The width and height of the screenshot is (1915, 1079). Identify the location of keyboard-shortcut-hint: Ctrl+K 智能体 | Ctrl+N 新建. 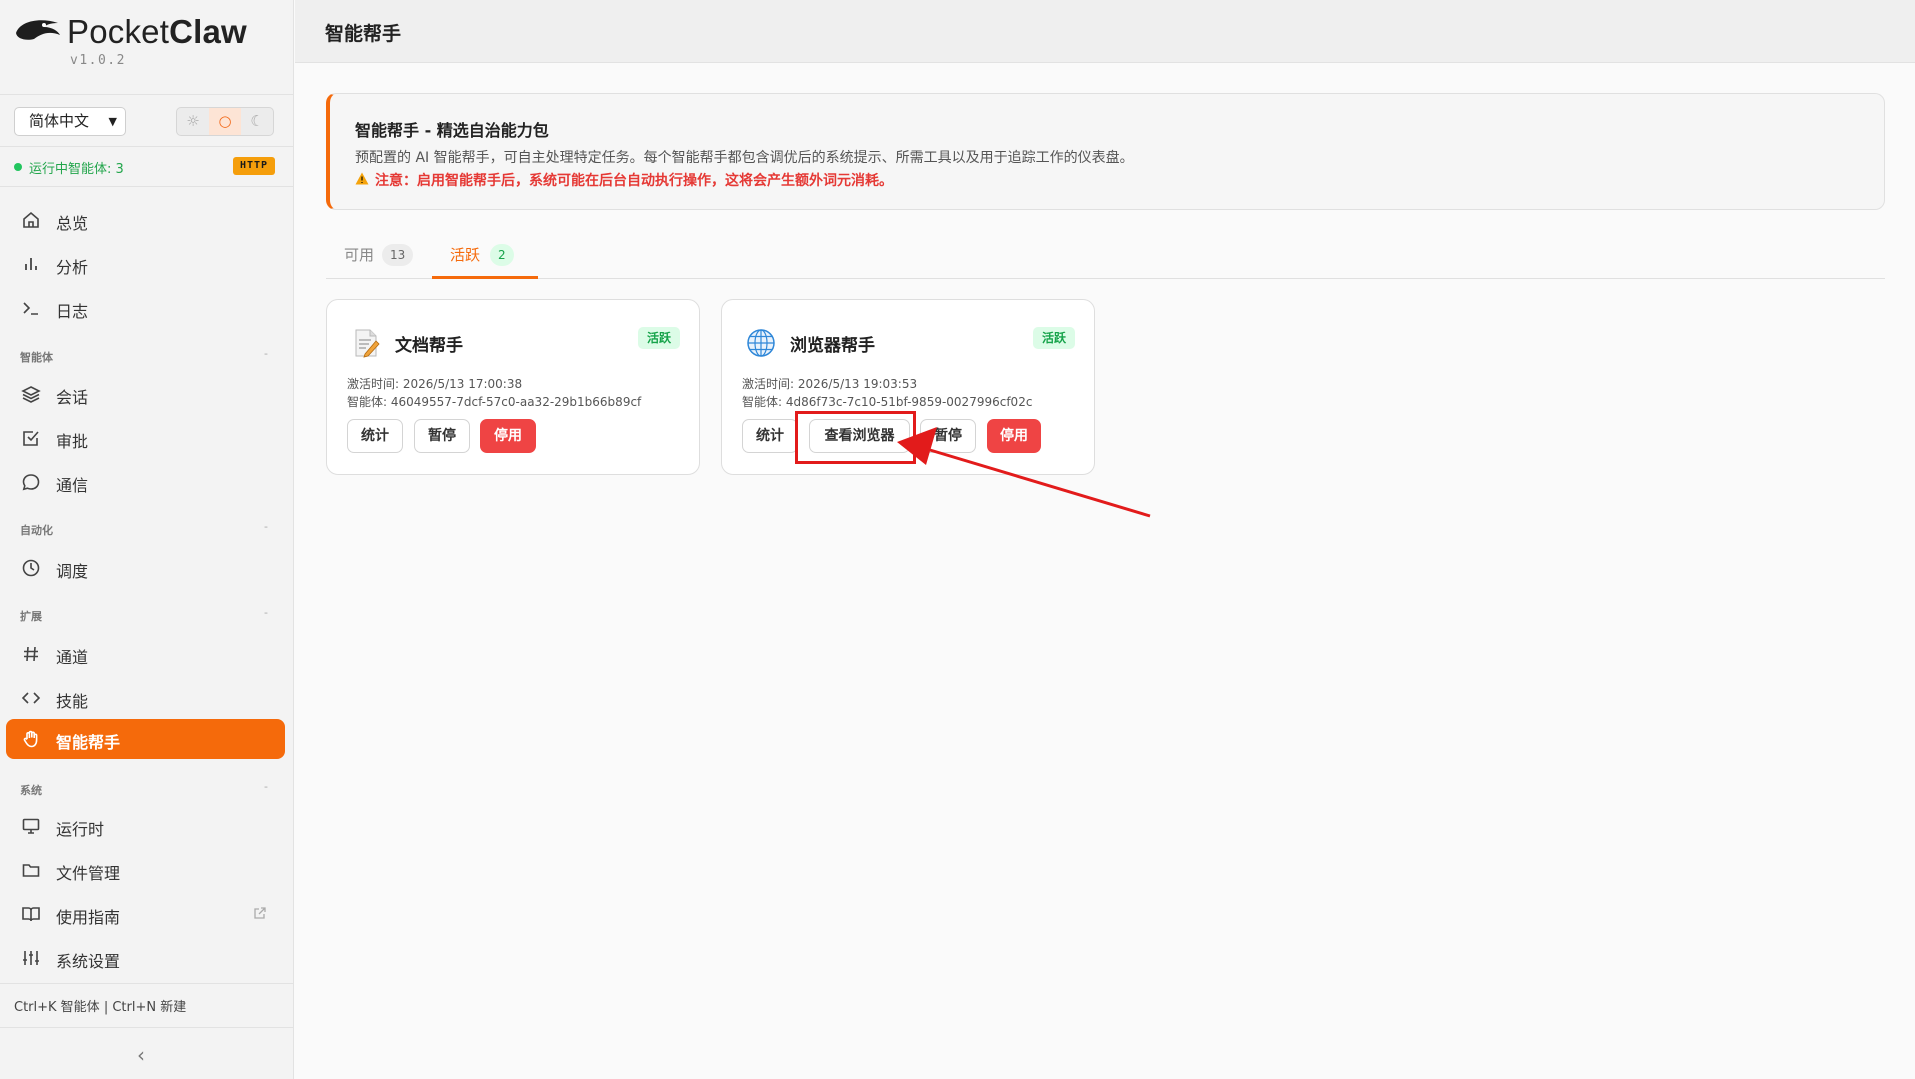
(147, 1005).